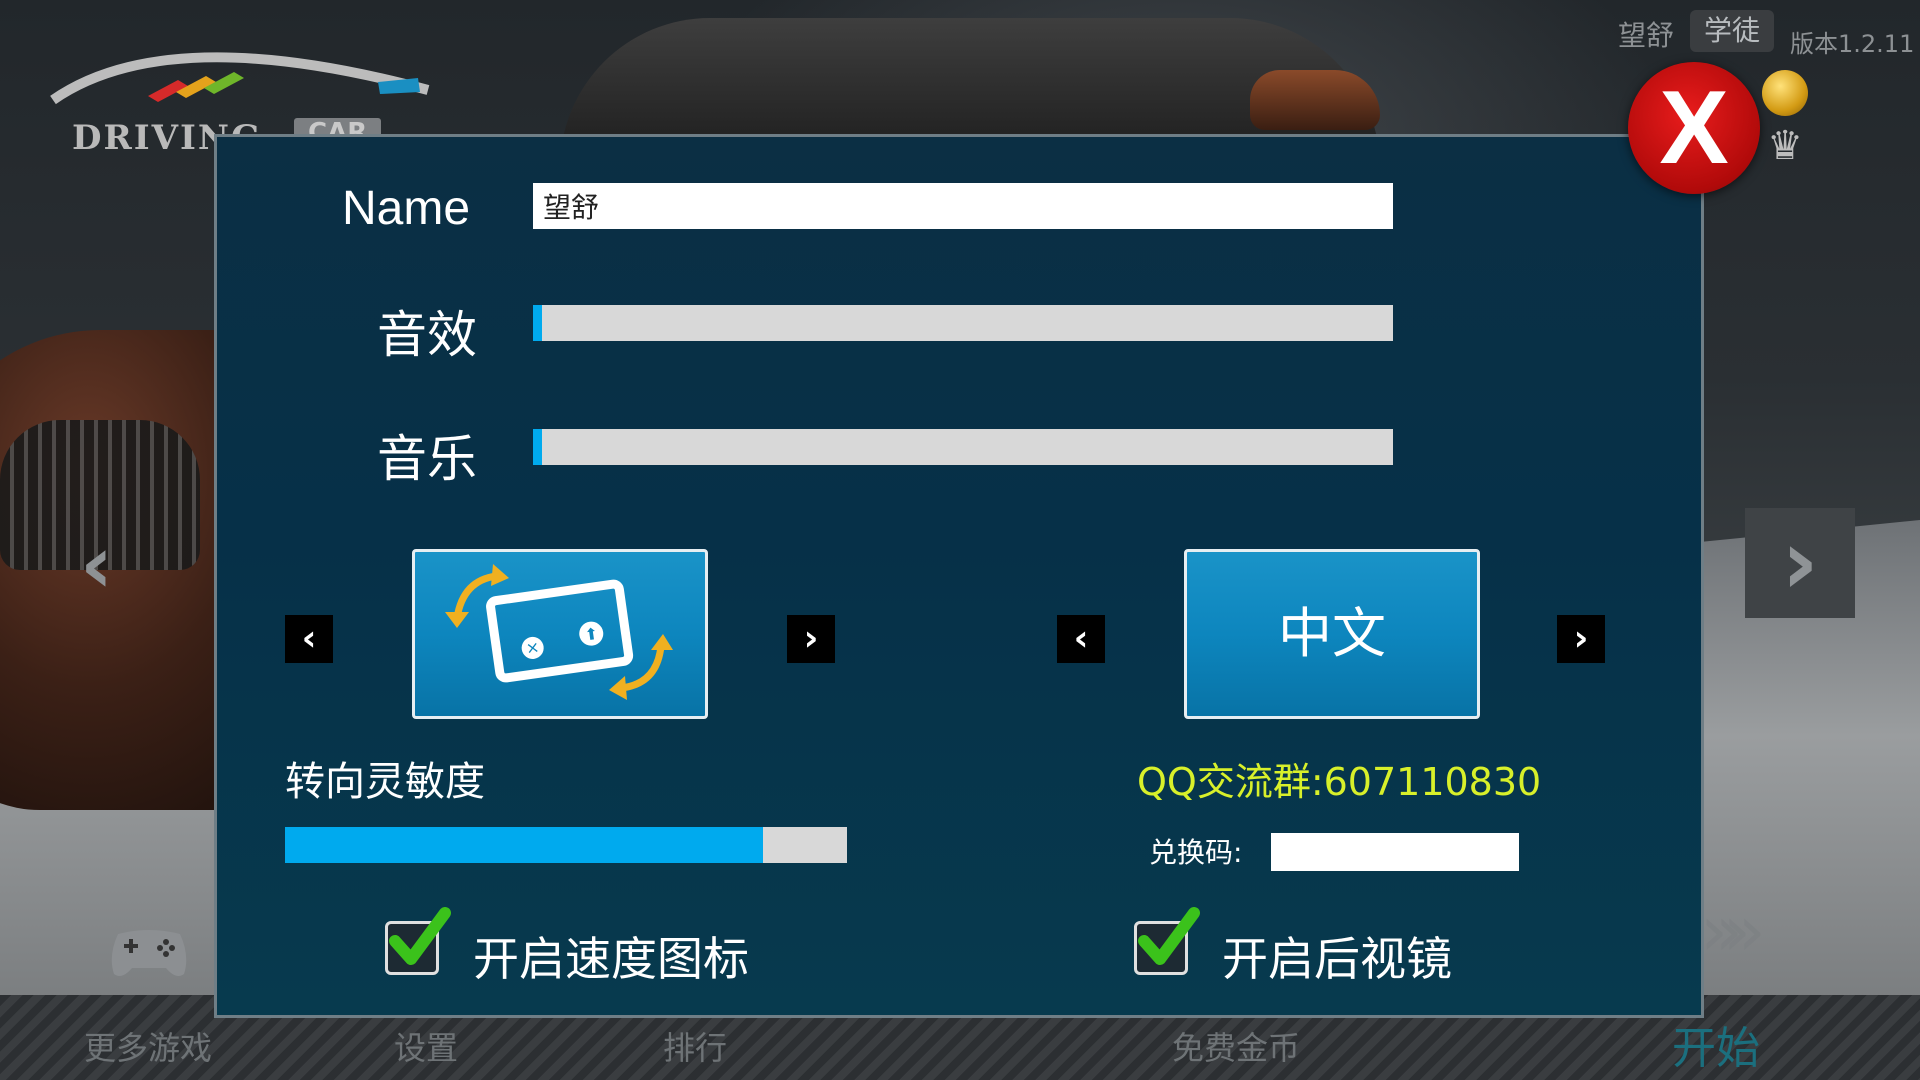 The height and width of the screenshot is (1080, 1920). What do you see at coordinates (1800, 563) in the screenshot?
I see `car-next-button: ›` at bounding box center [1800, 563].